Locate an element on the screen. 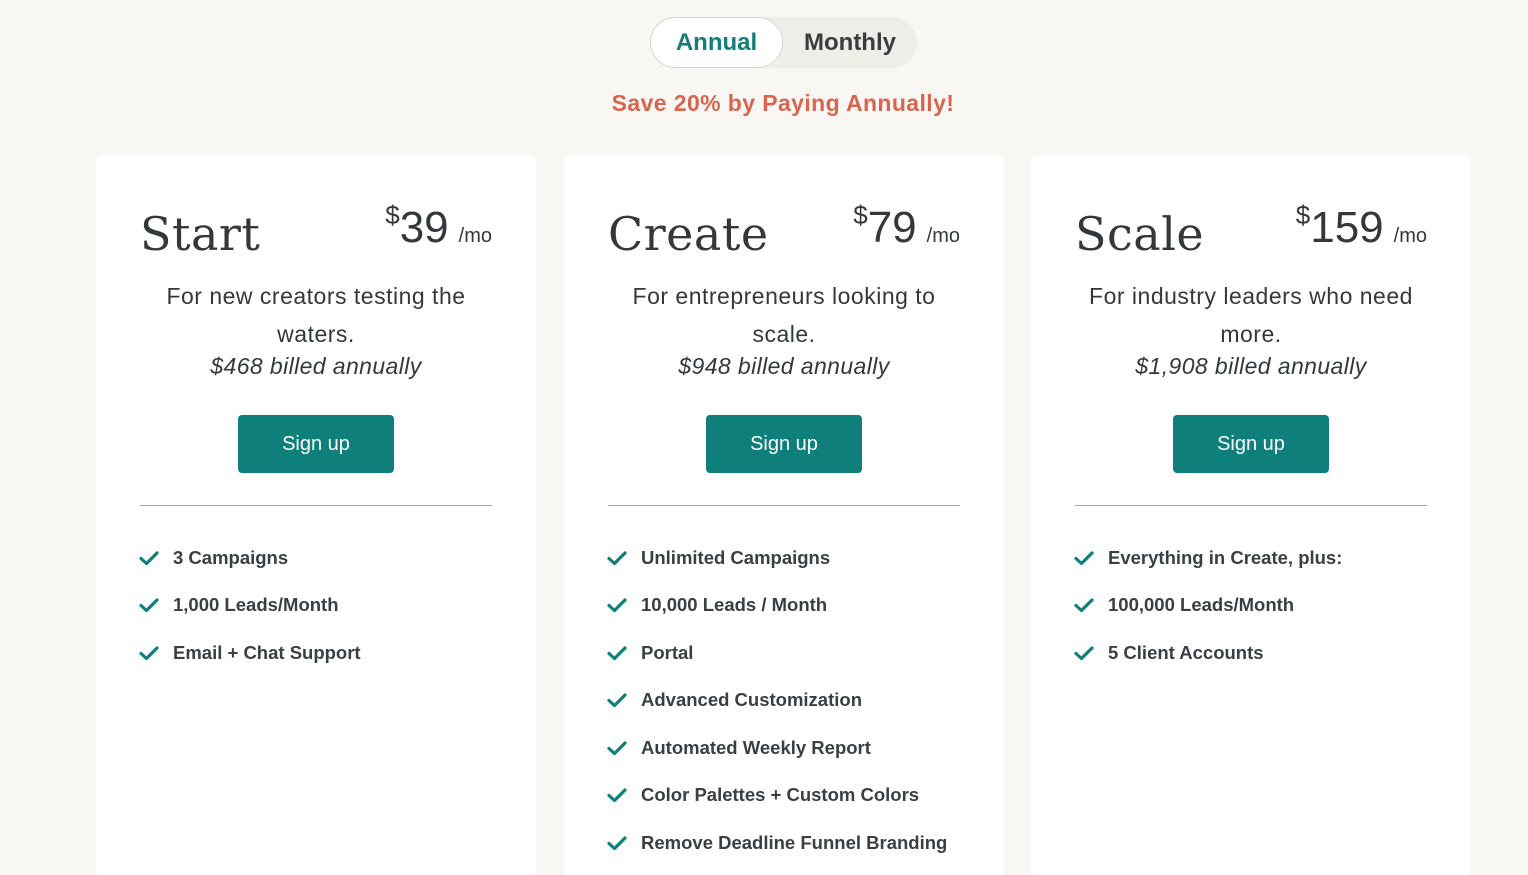 This screenshot has height=875, width=1528. plan-name: Start is located at coordinates (200, 234).